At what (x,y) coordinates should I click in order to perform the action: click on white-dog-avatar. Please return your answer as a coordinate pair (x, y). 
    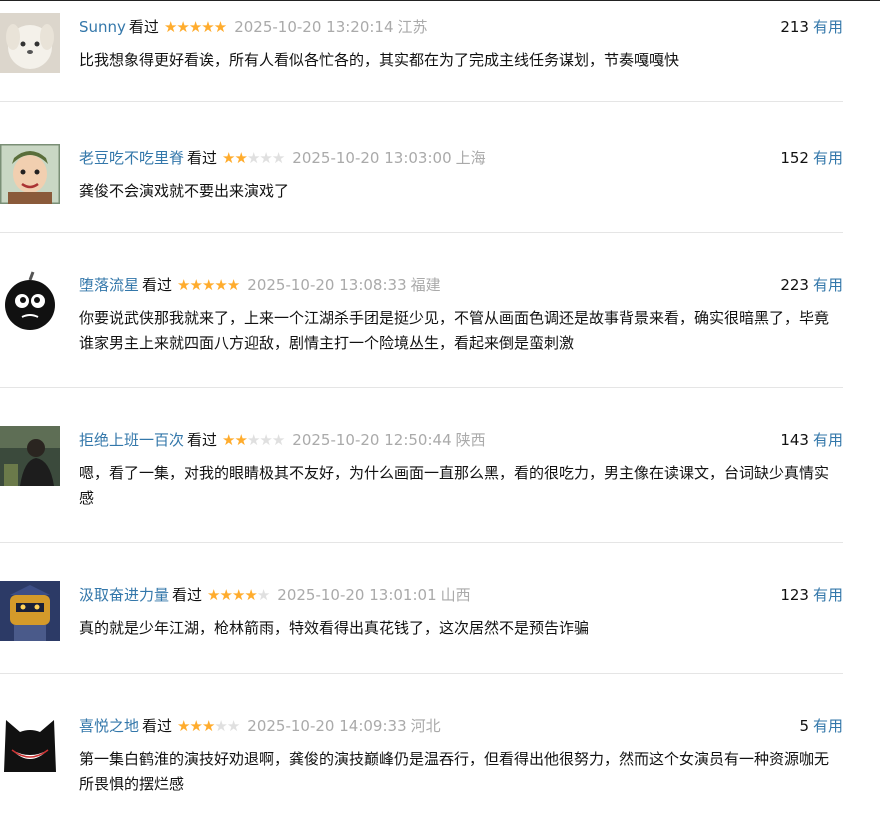
    Looking at the image, I should click on (30, 43).